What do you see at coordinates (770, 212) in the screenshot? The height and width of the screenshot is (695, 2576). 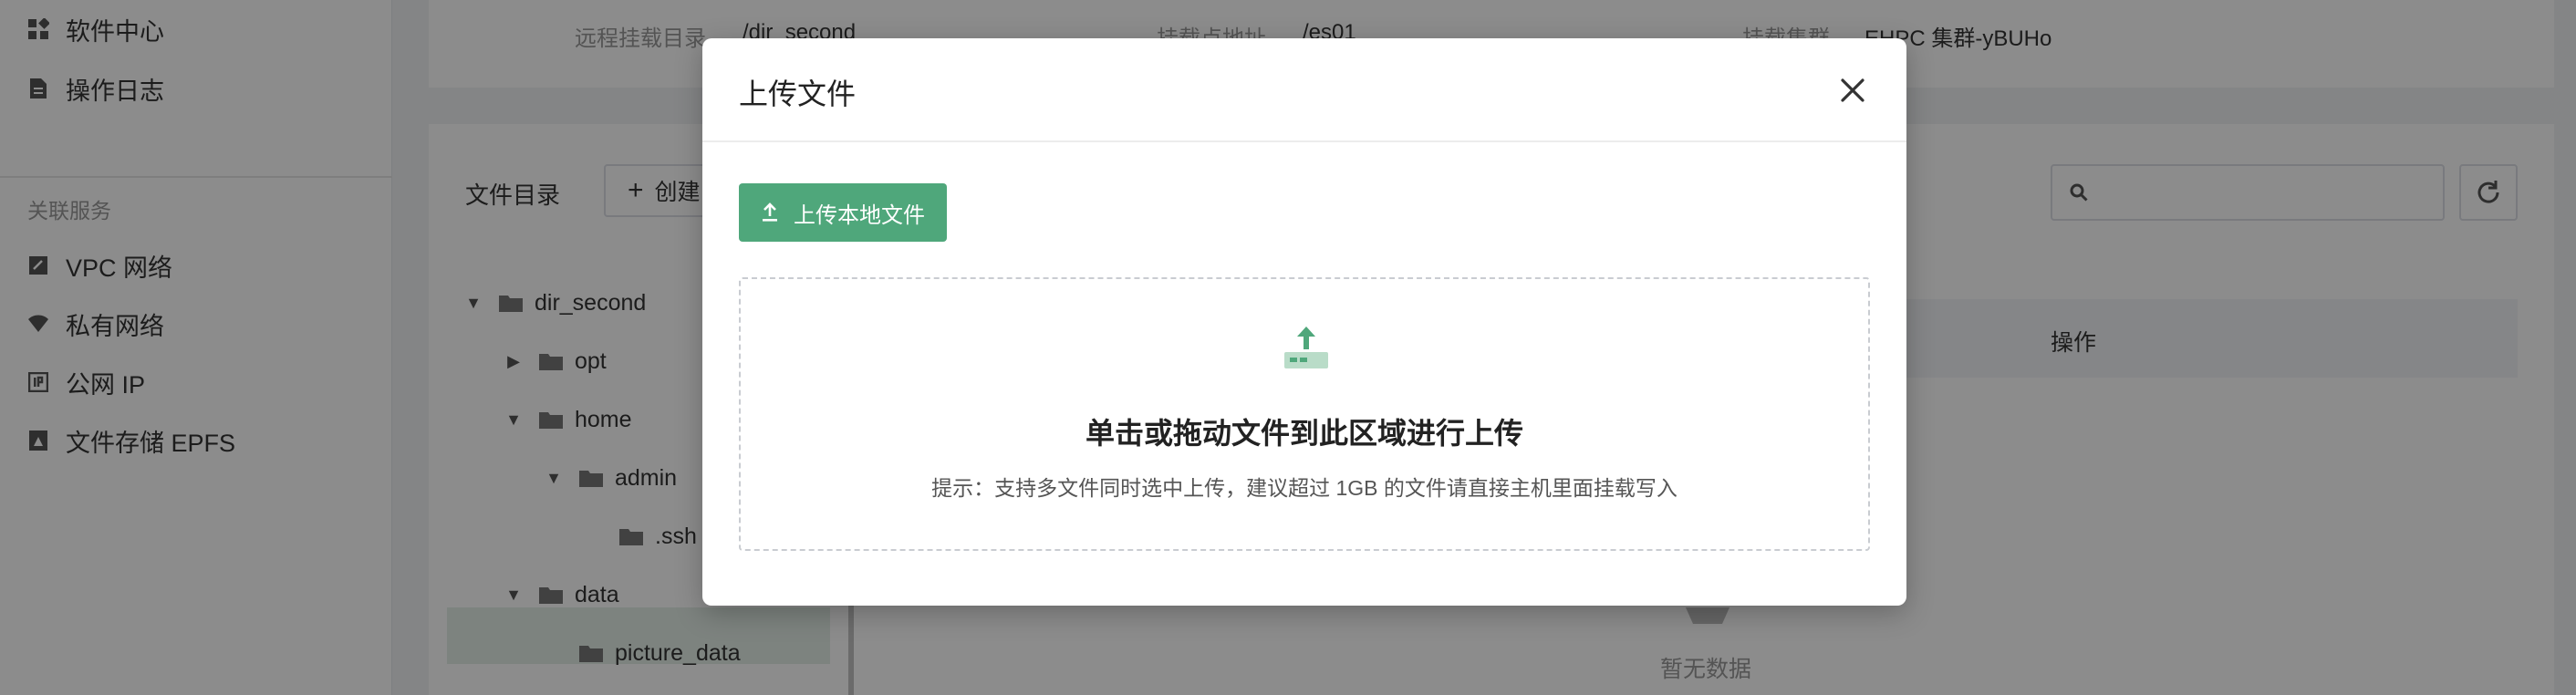 I see `upload-icon` at bounding box center [770, 212].